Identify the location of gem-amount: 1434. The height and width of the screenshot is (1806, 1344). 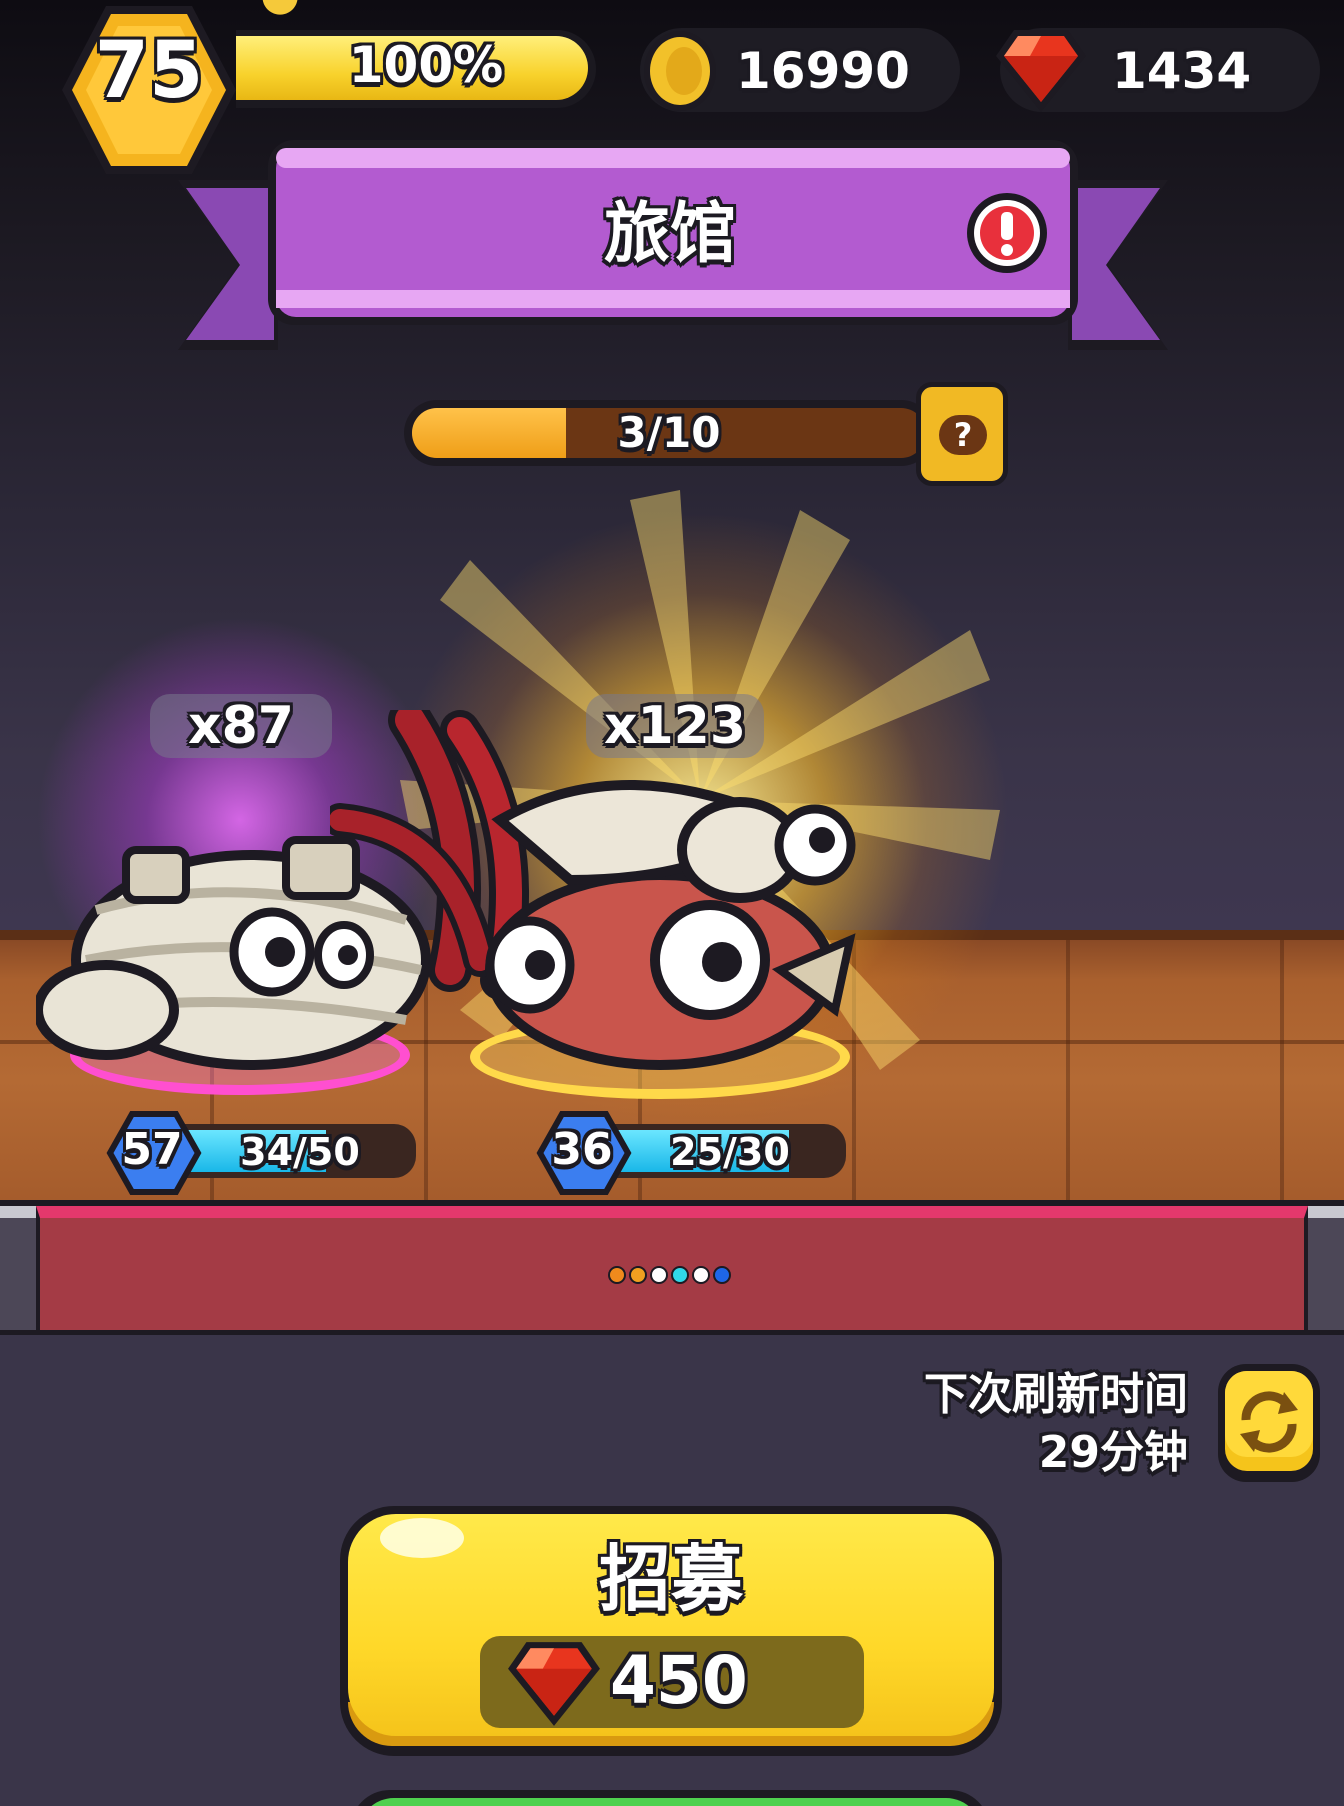
(1182, 71).